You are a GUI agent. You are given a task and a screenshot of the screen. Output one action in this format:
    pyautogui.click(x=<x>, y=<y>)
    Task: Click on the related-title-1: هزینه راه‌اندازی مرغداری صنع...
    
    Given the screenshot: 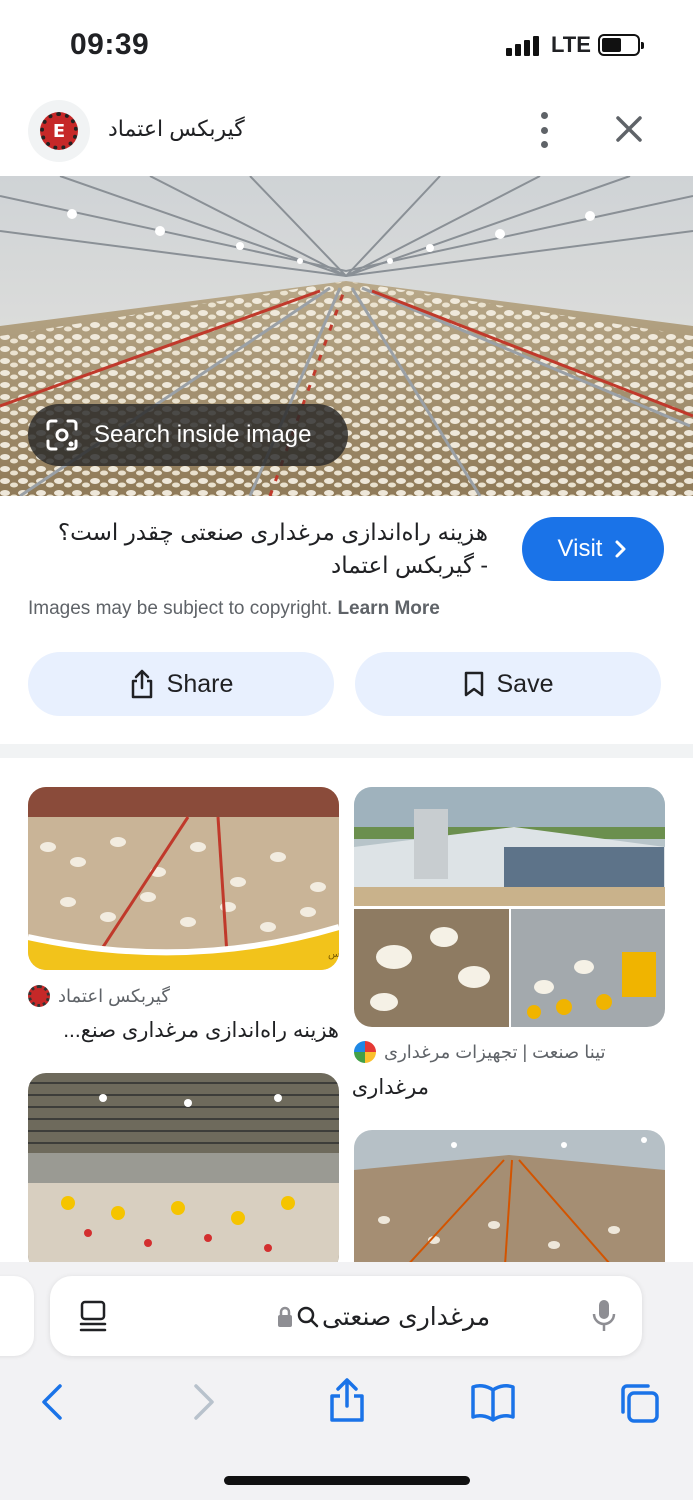 What is the action you would take?
    pyautogui.click(x=183, y=1030)
    